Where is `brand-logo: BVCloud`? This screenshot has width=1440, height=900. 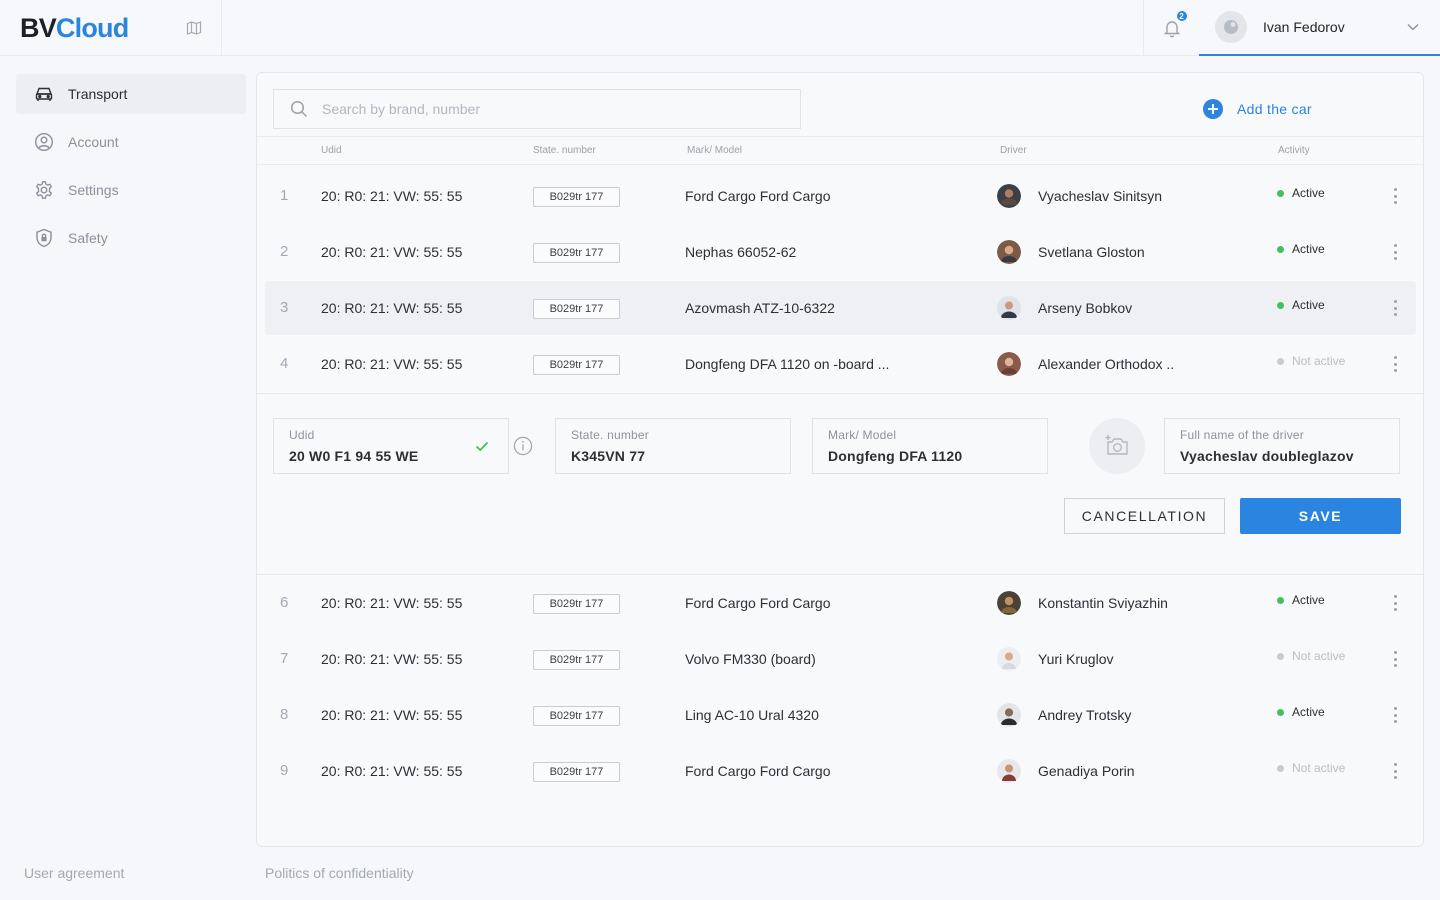 brand-logo: BVCloud is located at coordinates (74, 28).